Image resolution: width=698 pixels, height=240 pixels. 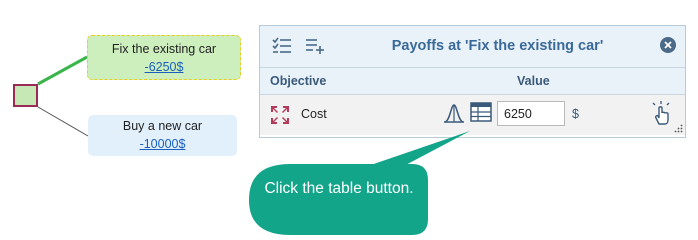 What do you see at coordinates (298, 81) in the screenshot?
I see `column-header-objective: Objective` at bounding box center [298, 81].